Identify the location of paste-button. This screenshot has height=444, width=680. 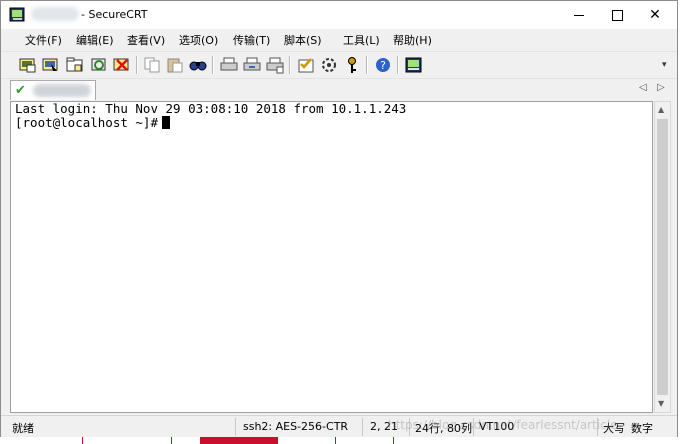
(175, 65).